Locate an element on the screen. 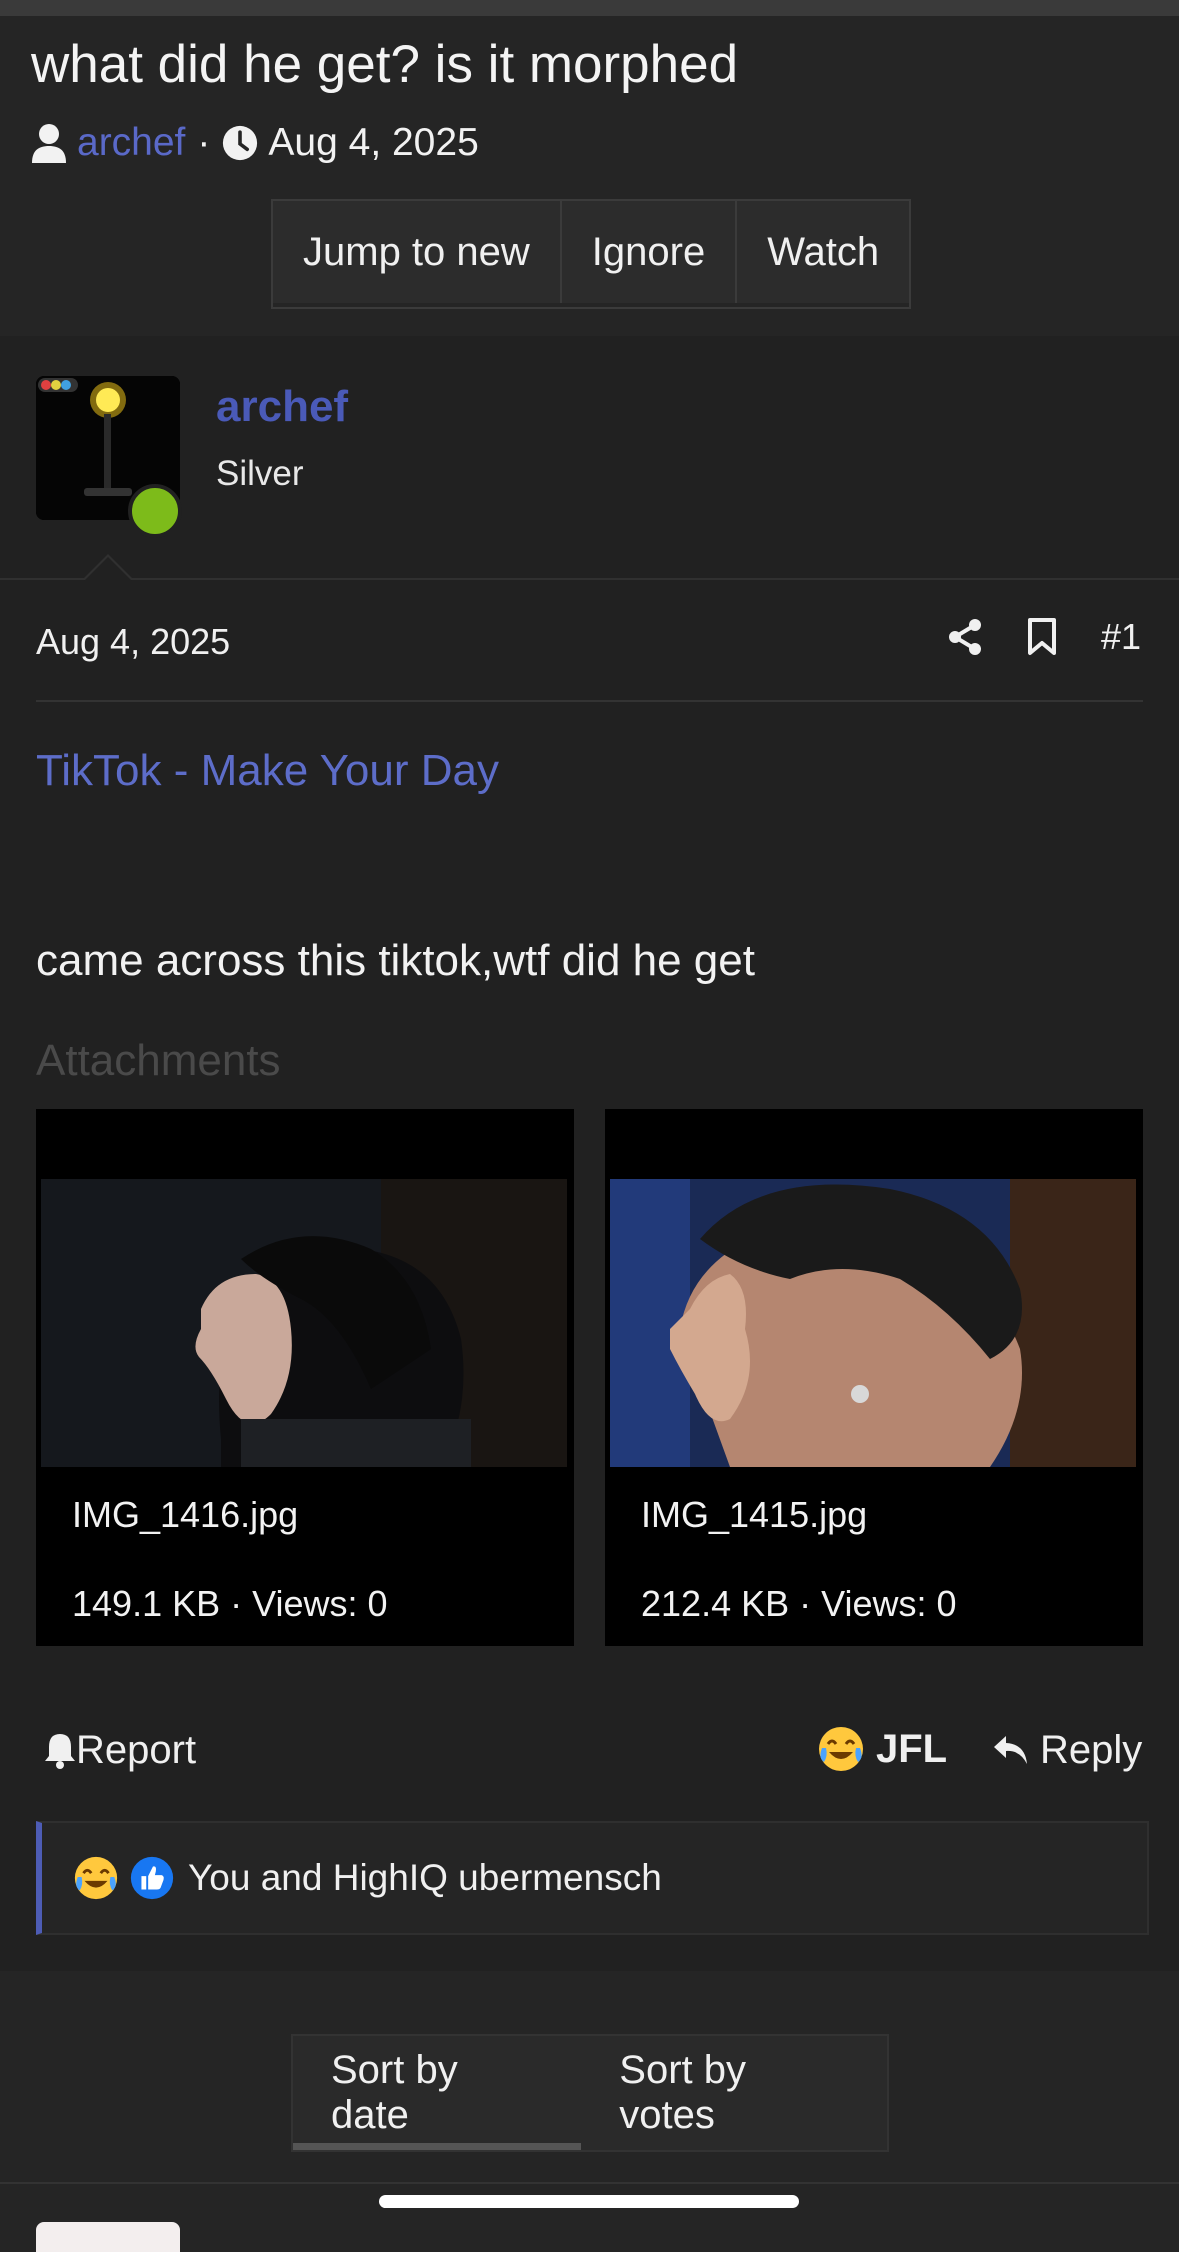 This screenshot has width=1179, height=2252. ignore-button: Ignore is located at coordinates (649, 252).